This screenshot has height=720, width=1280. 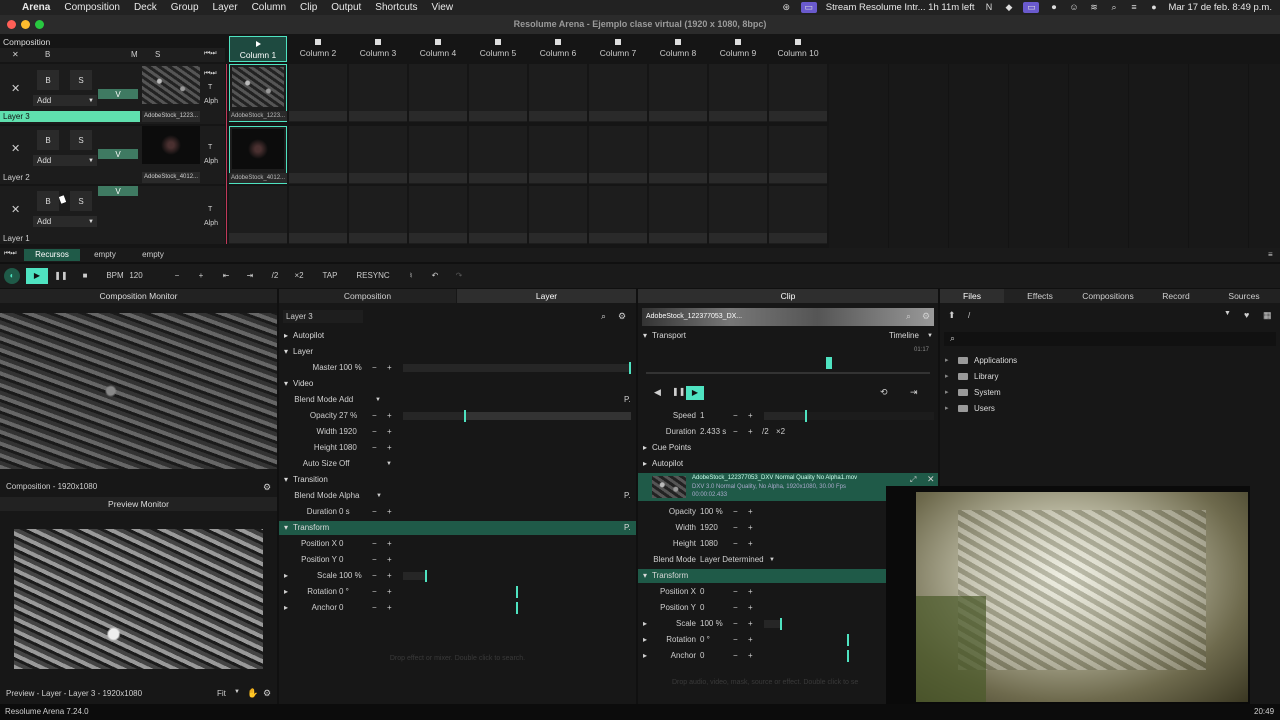 What do you see at coordinates (226, 276) in the screenshot?
I see `nudge-left-icon: ⇤` at bounding box center [226, 276].